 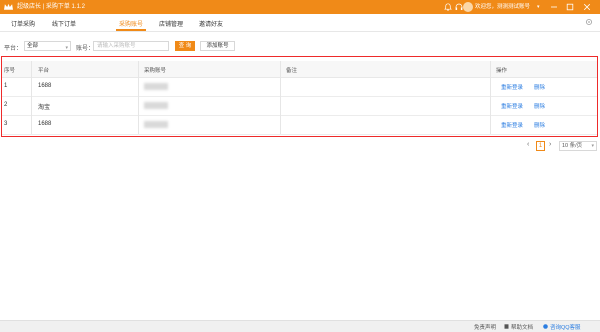 What do you see at coordinates (570, 7) in the screenshot?
I see `maximize-icon` at bounding box center [570, 7].